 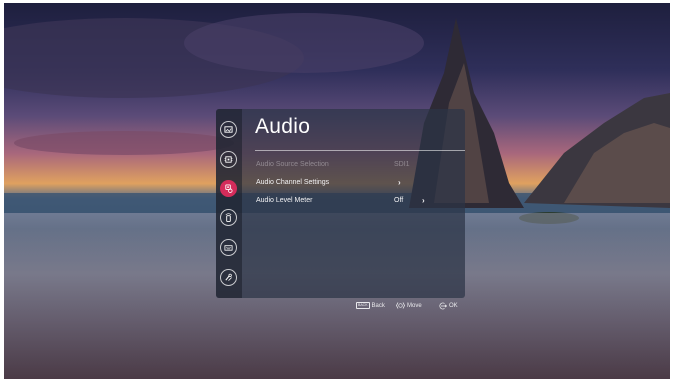 What do you see at coordinates (400, 305) in the screenshot?
I see `navigation-arrows-icon` at bounding box center [400, 305].